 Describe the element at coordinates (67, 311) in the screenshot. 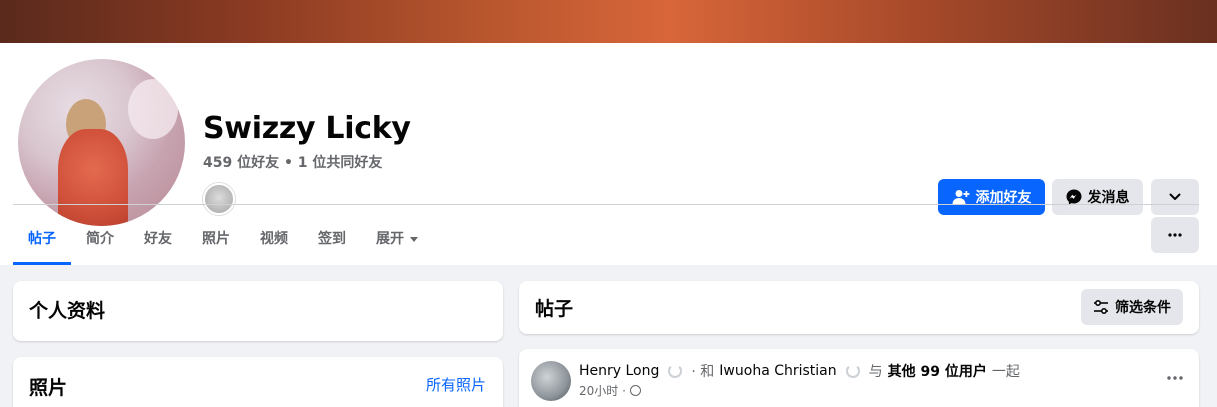

I see `intro-title: 个人资料` at that location.